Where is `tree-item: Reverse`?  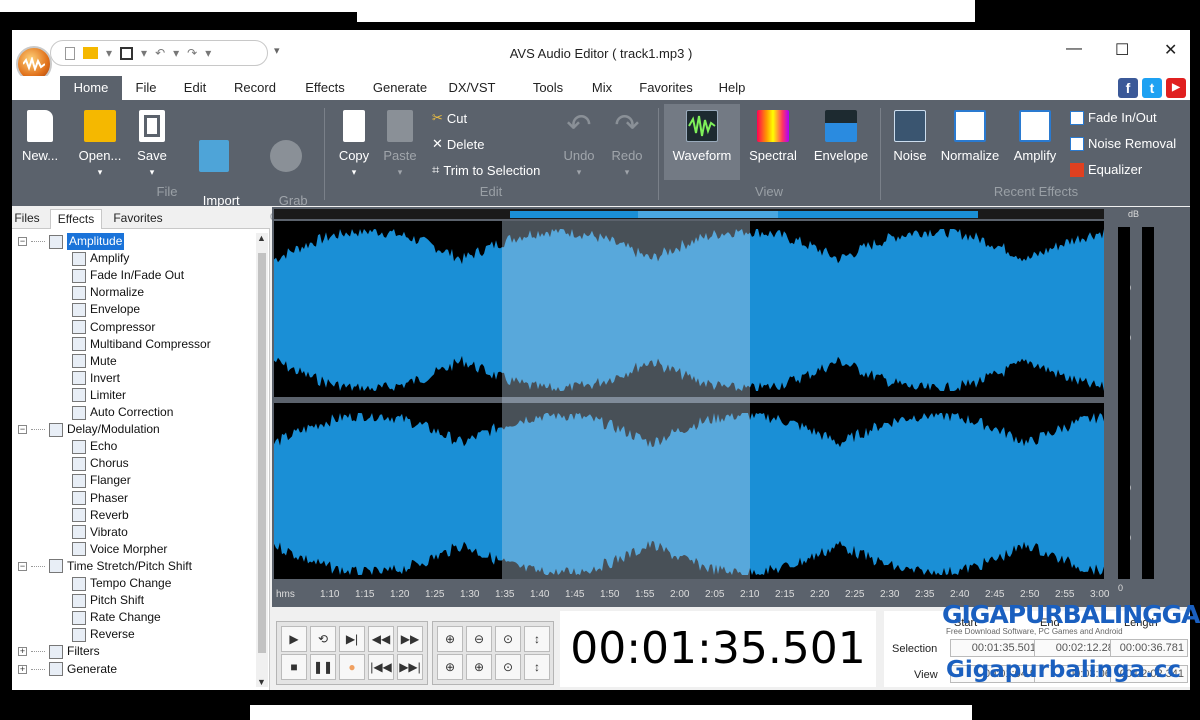
tree-item: Reverse is located at coordinates (103, 634).